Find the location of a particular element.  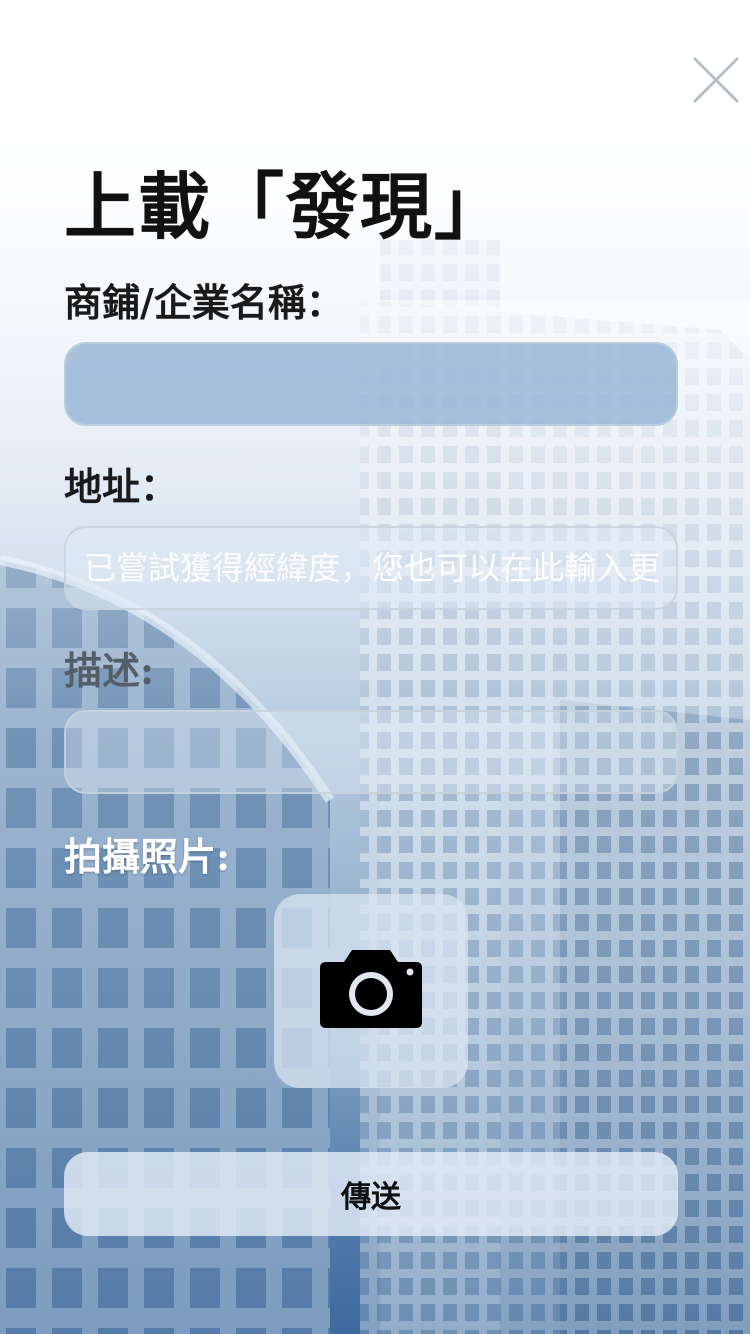

description-label: 描述: is located at coordinates (109, 670).